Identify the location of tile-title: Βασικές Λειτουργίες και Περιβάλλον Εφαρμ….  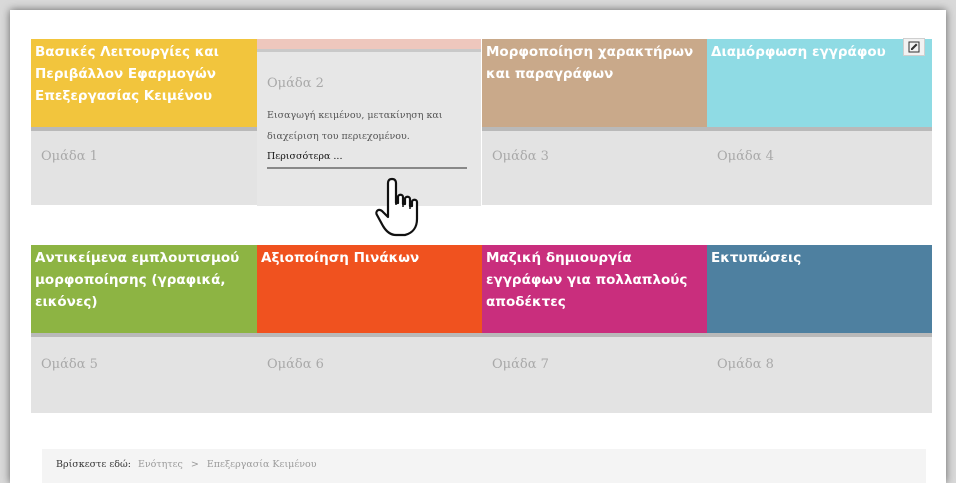
(144, 85).